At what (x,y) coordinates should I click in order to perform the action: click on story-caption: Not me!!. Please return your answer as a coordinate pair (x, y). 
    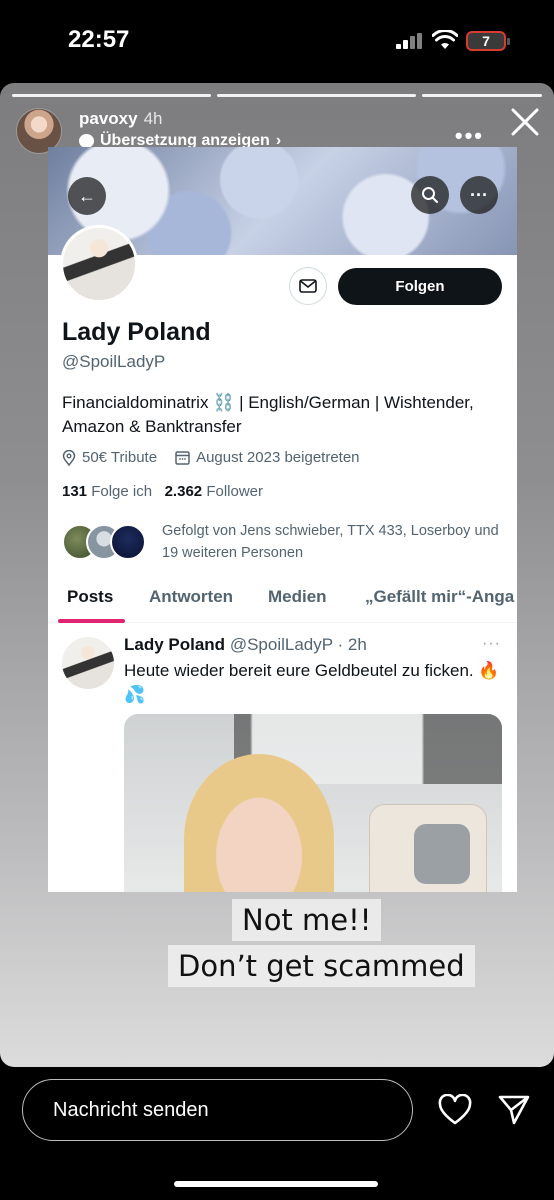
    Looking at the image, I should click on (307, 920).